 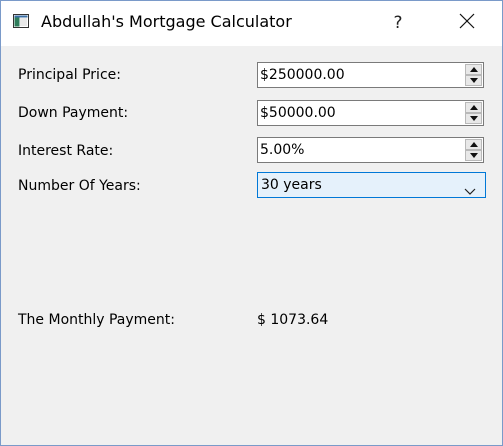 I want to click on down-payment-increment-button, so click(x=473, y=107).